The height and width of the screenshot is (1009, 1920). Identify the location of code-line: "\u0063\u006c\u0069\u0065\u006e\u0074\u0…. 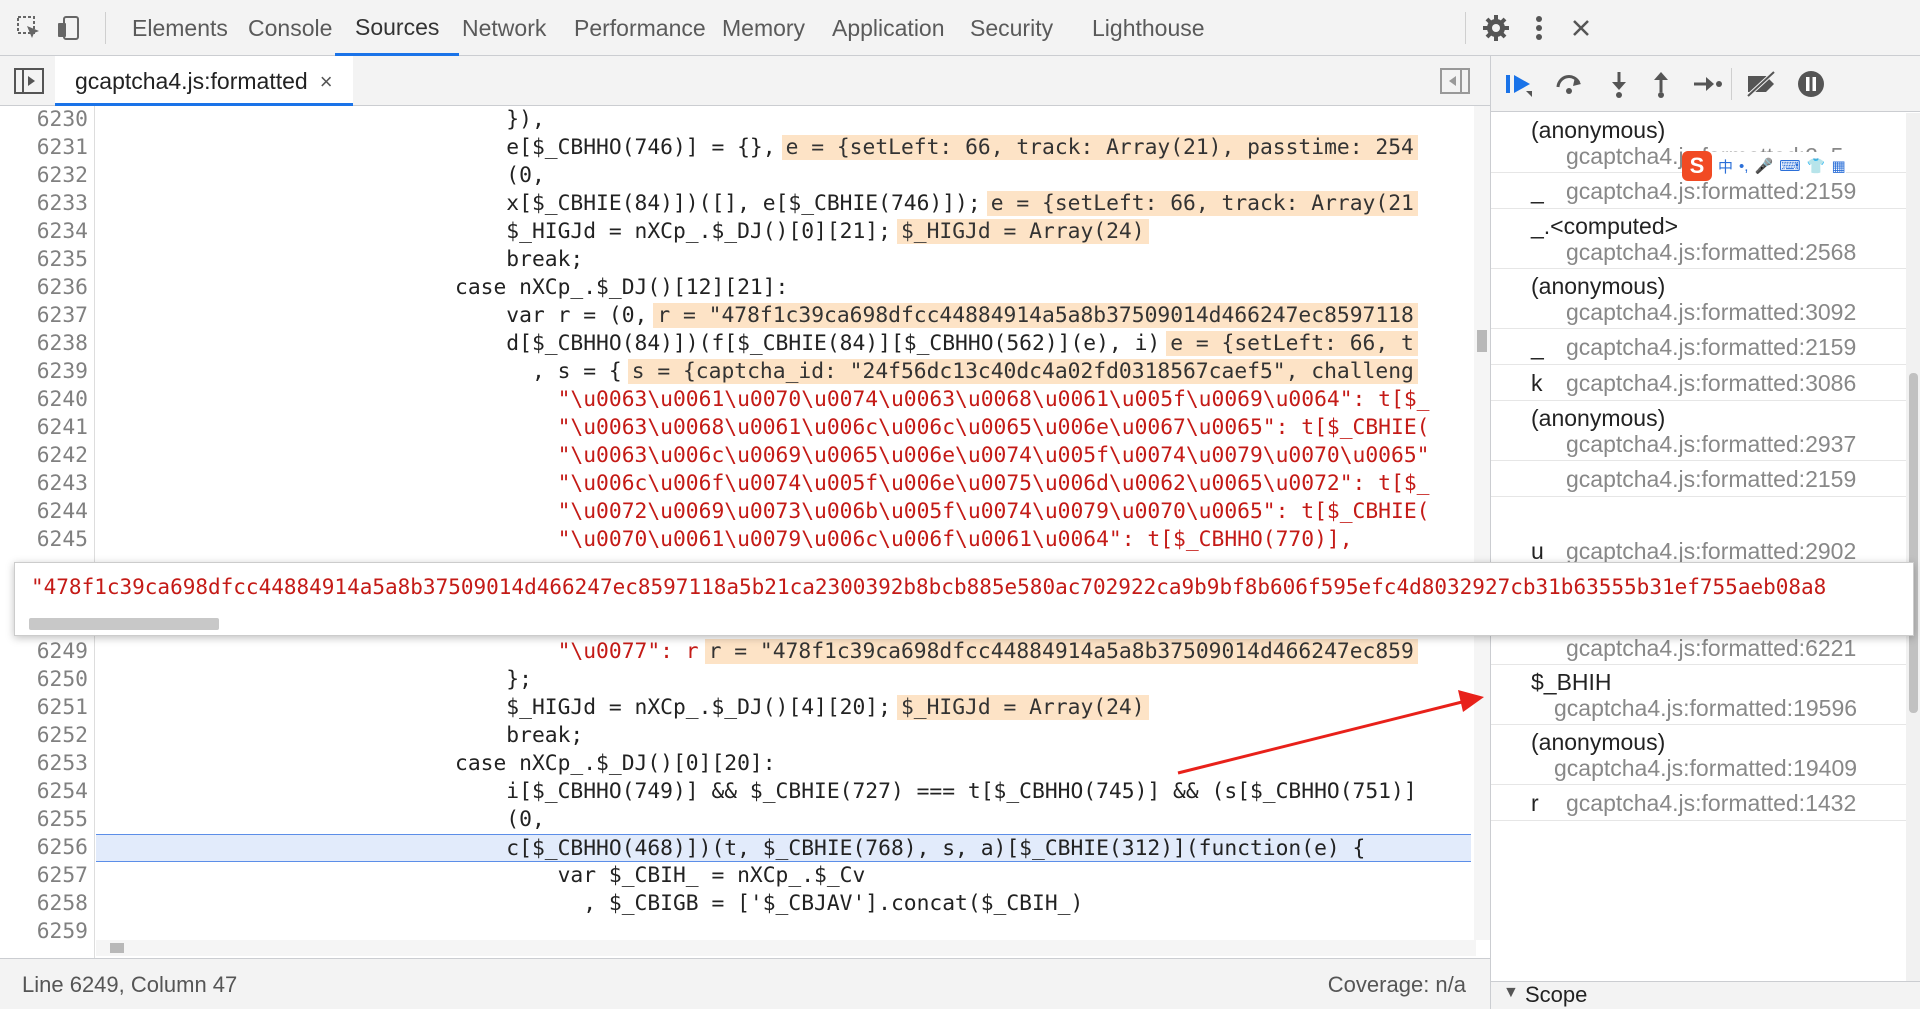
(783, 456).